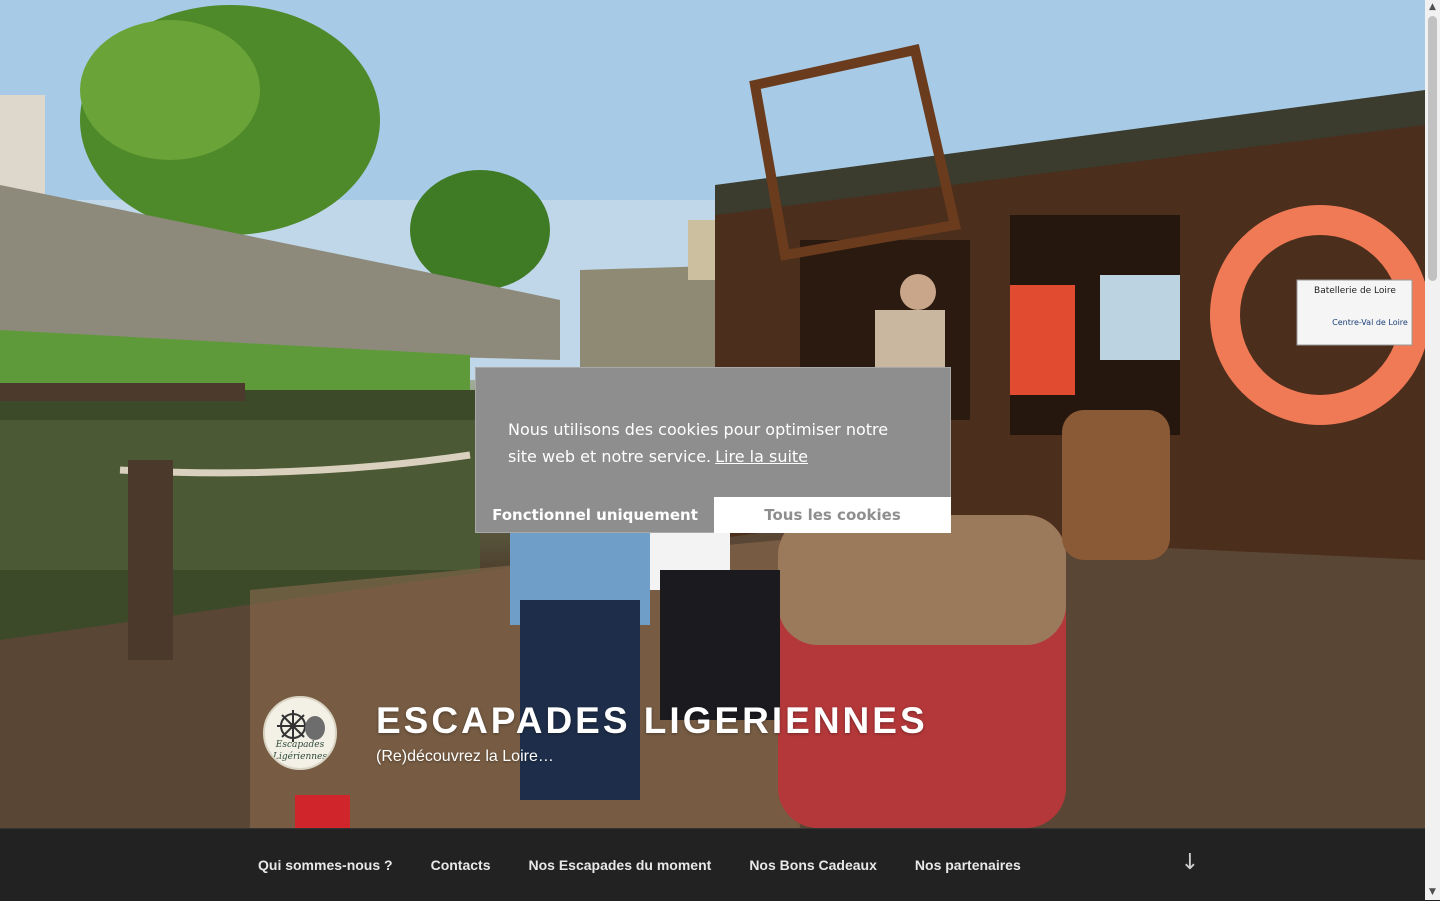  Describe the element at coordinates (1370, 322) in the screenshot. I see `buoy-sign-region: Centre-Val de Loire` at that location.